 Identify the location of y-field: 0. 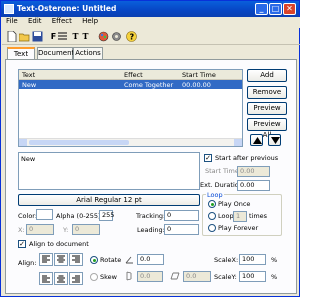
(86, 229).